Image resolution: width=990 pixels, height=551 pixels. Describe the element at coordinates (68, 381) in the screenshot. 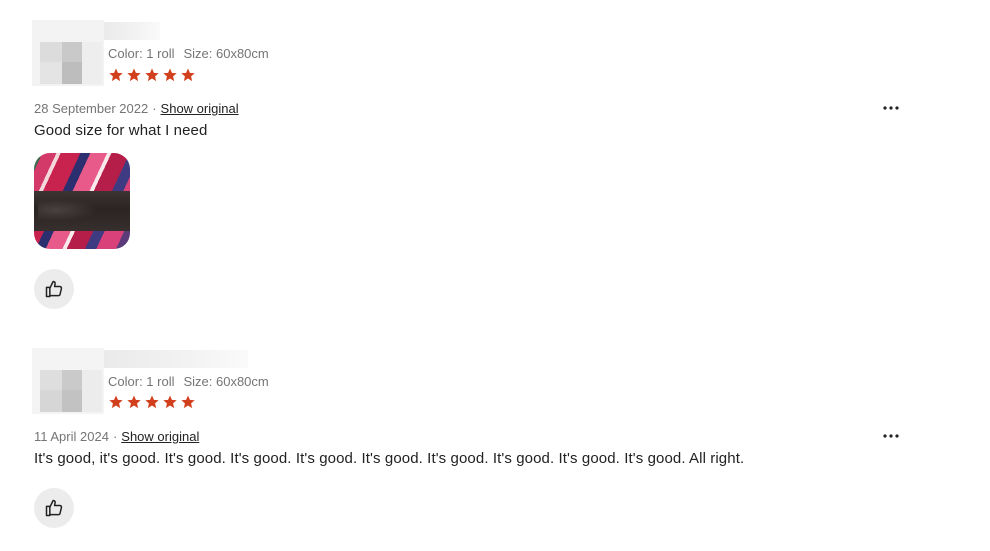

I see `reviewer-avatar` at that location.